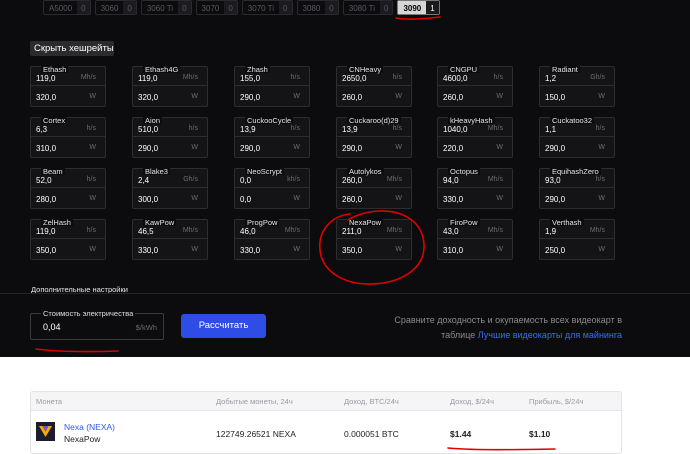 This screenshot has width=690, height=454. I want to click on hashrate-value: 46,5, so click(146, 231).